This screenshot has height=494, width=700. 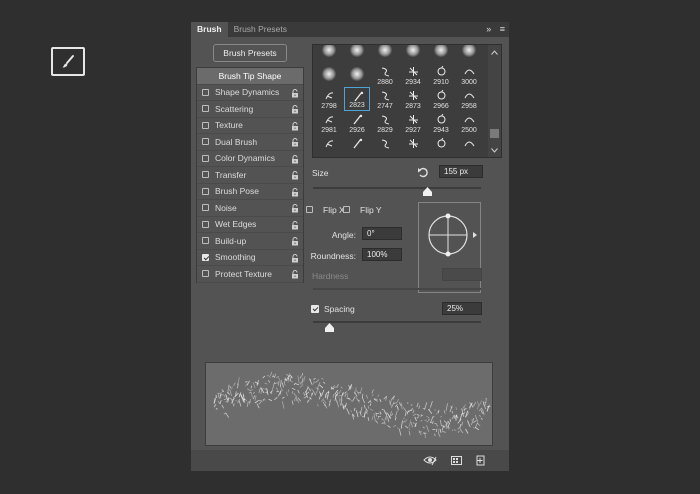 I want to click on option-texture: Texture, so click(x=250, y=126).